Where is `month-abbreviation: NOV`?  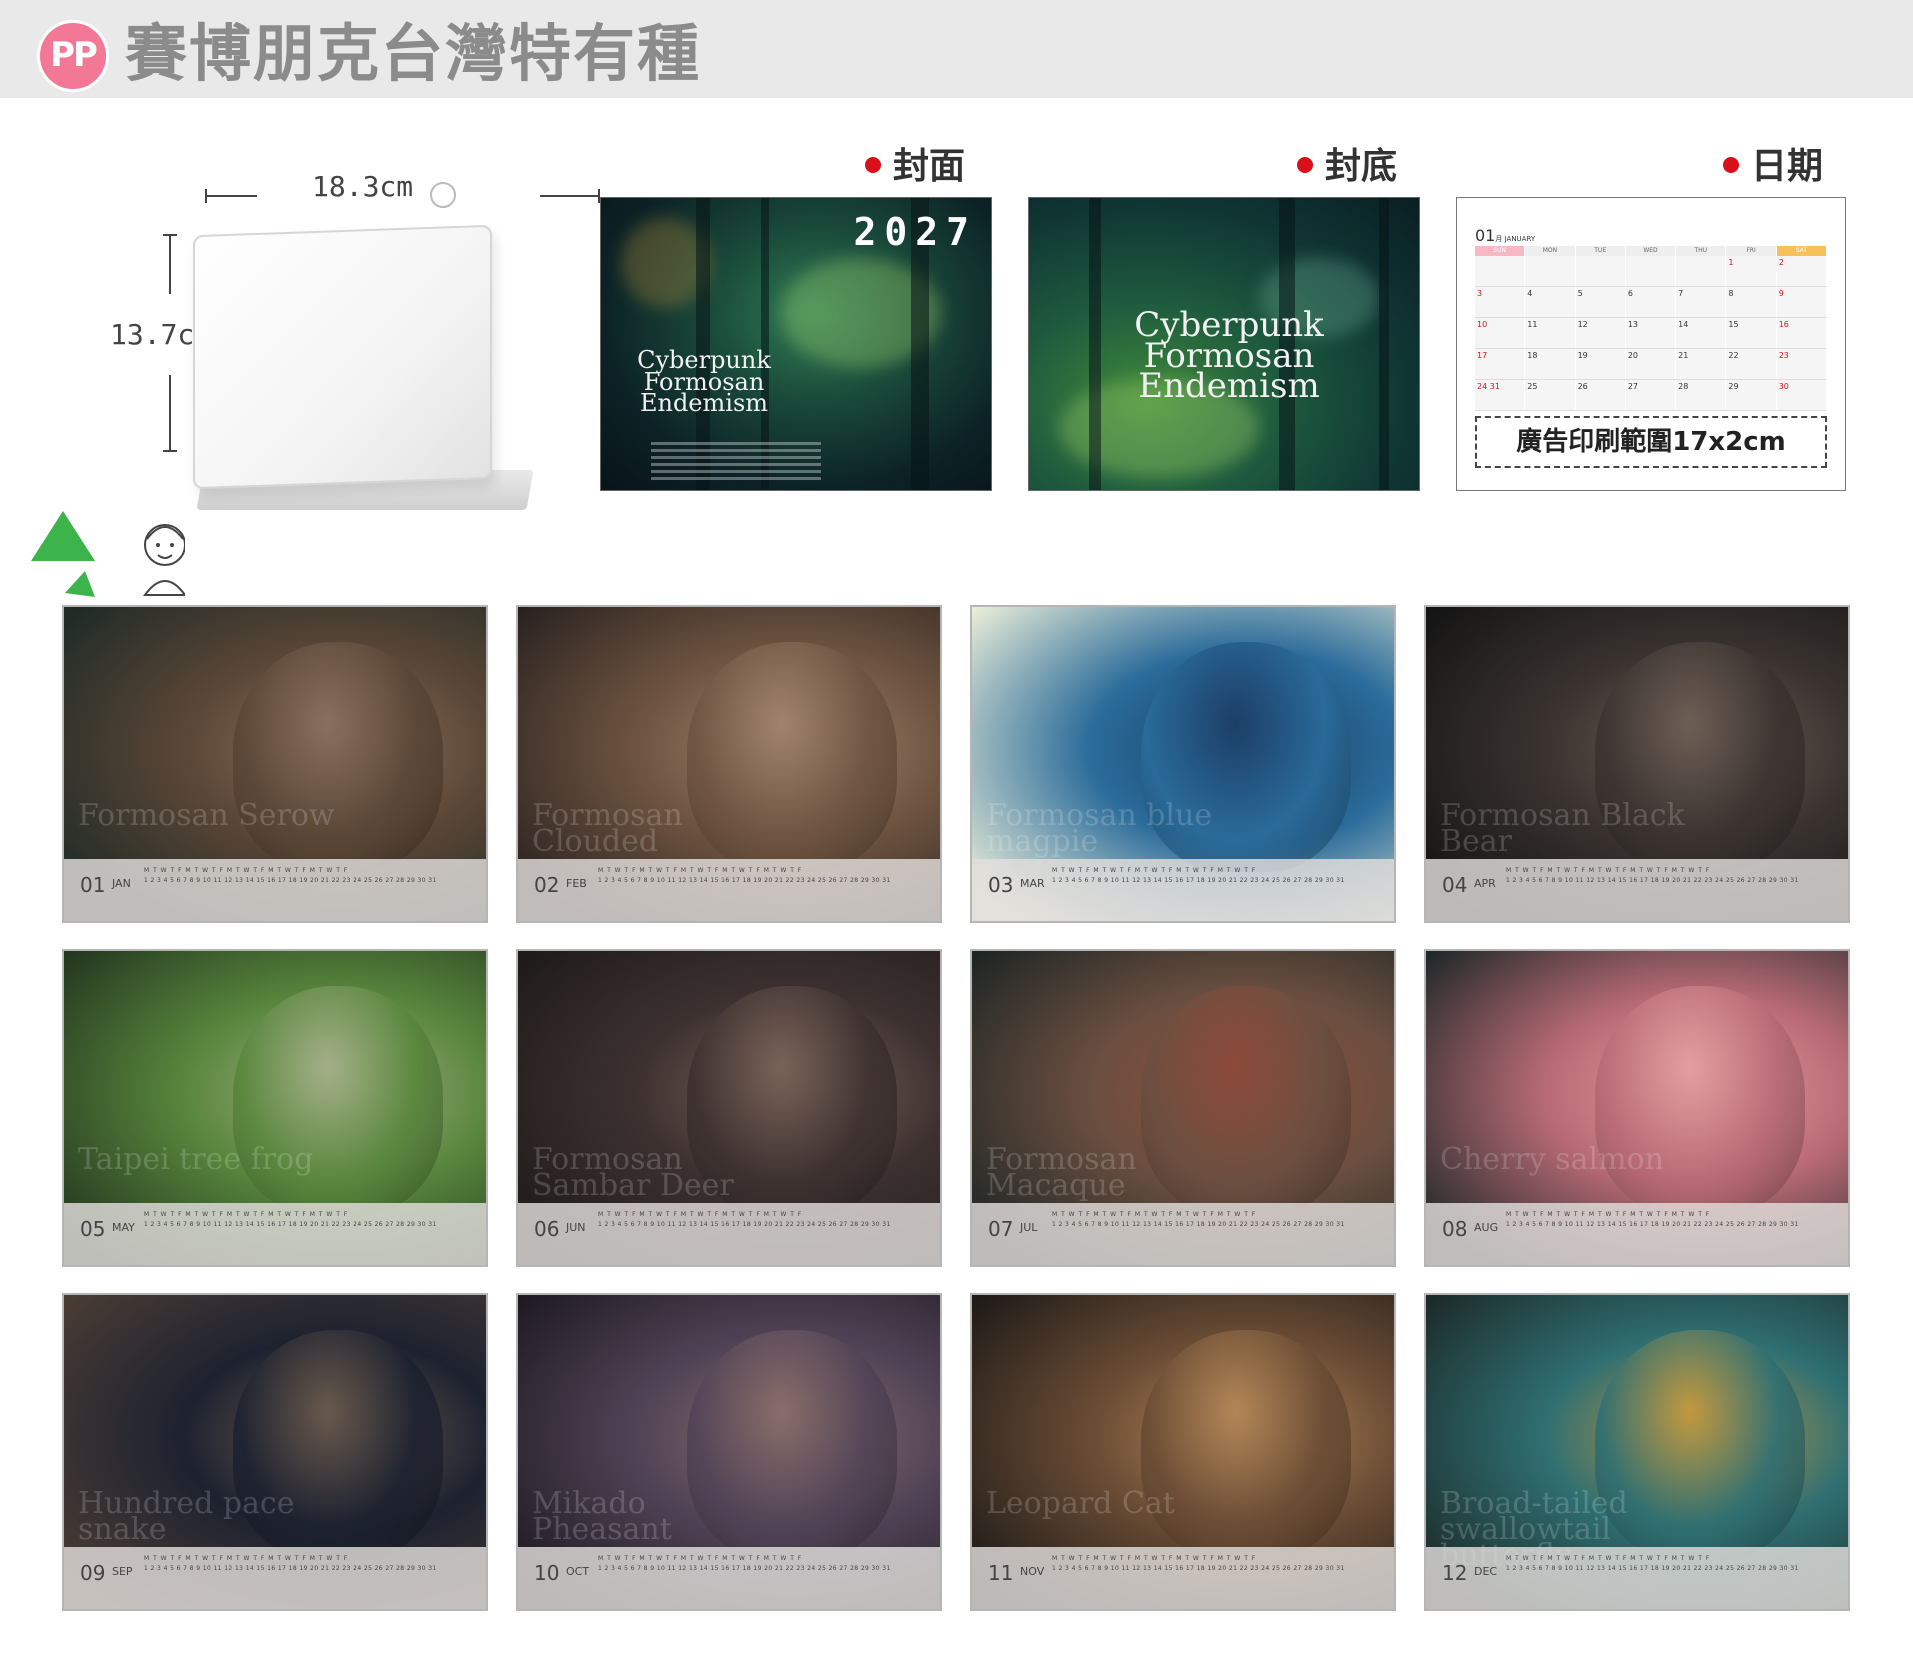
month-abbreviation: NOV is located at coordinates (1032, 1571).